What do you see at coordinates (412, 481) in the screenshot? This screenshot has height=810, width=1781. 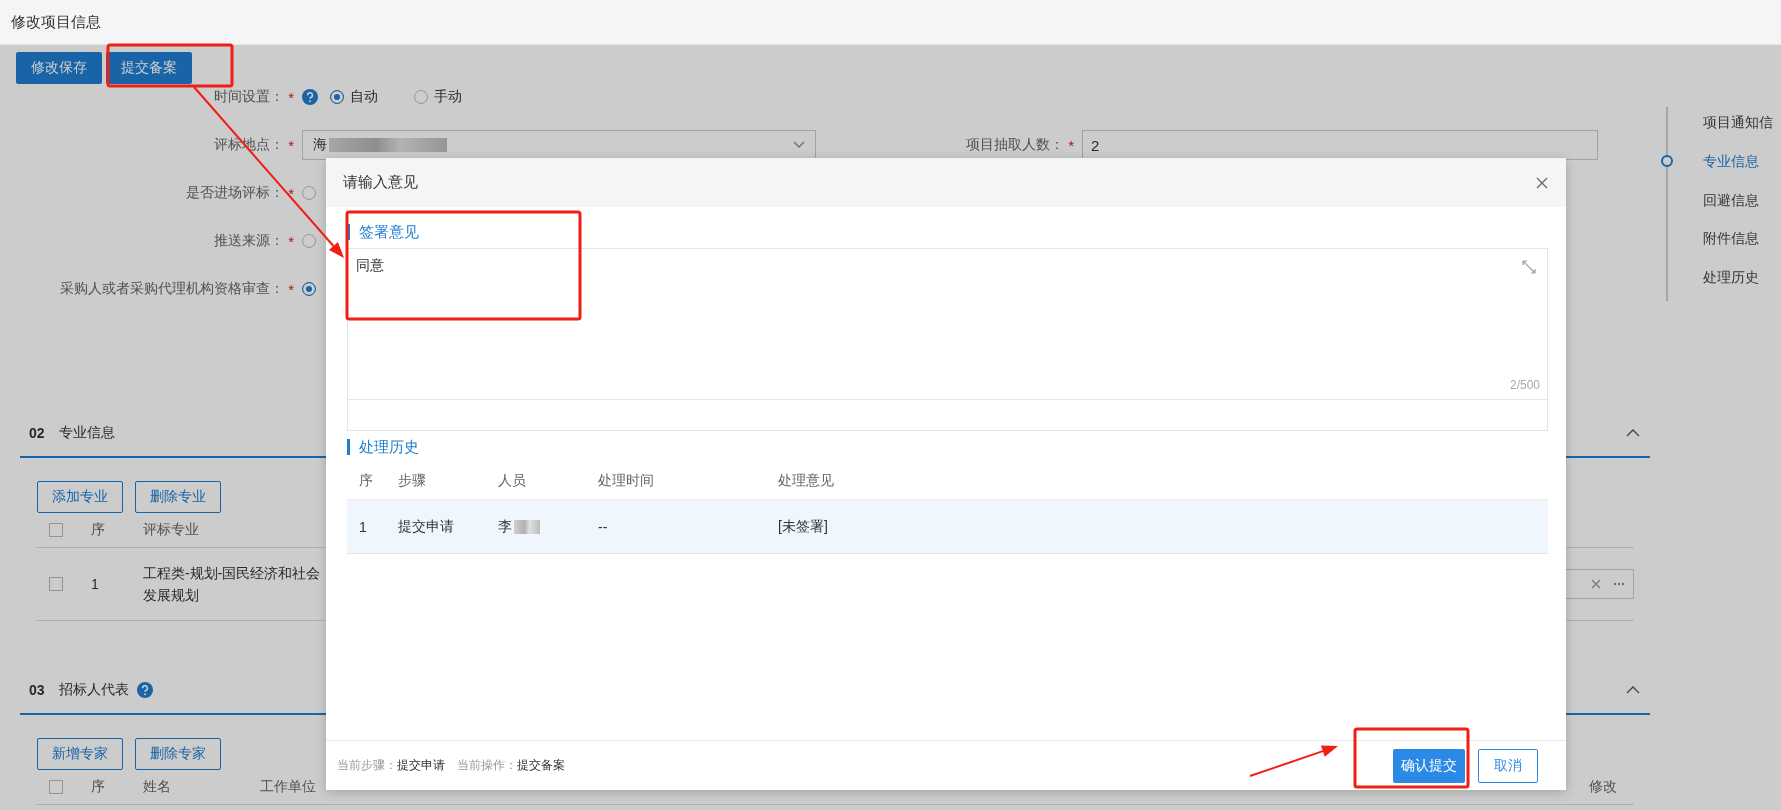 I see `column-header: 步骤` at bounding box center [412, 481].